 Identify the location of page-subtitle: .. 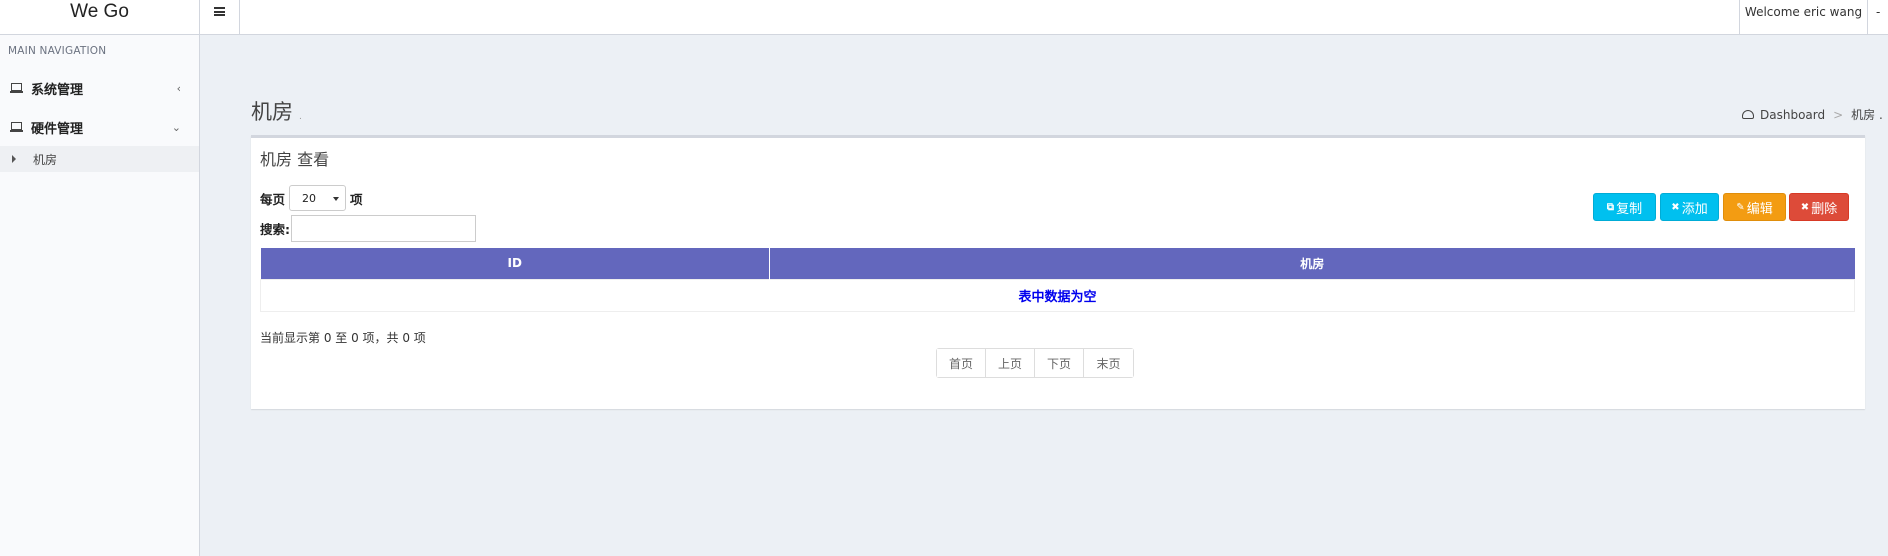
(300, 117).